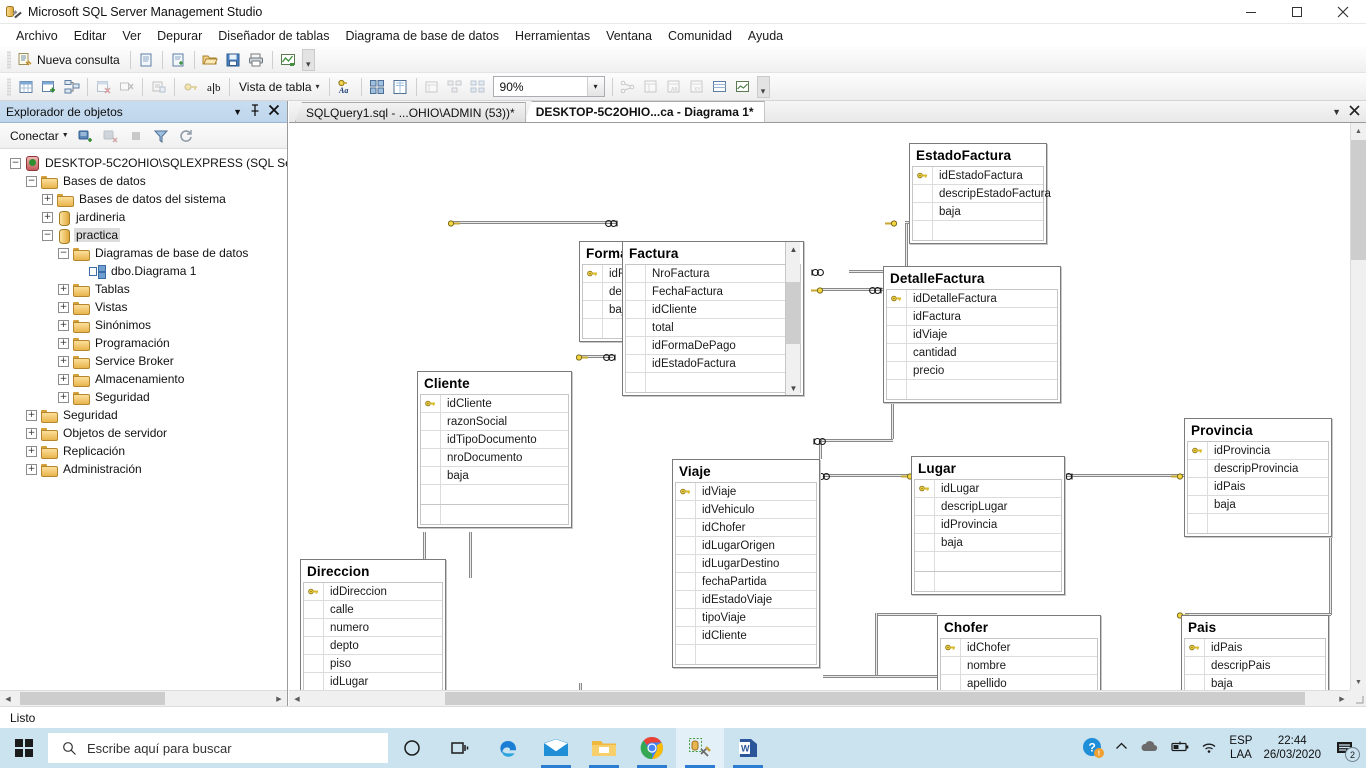  What do you see at coordinates (651, 87) in the screenshot?
I see `table-view-standard-button` at bounding box center [651, 87].